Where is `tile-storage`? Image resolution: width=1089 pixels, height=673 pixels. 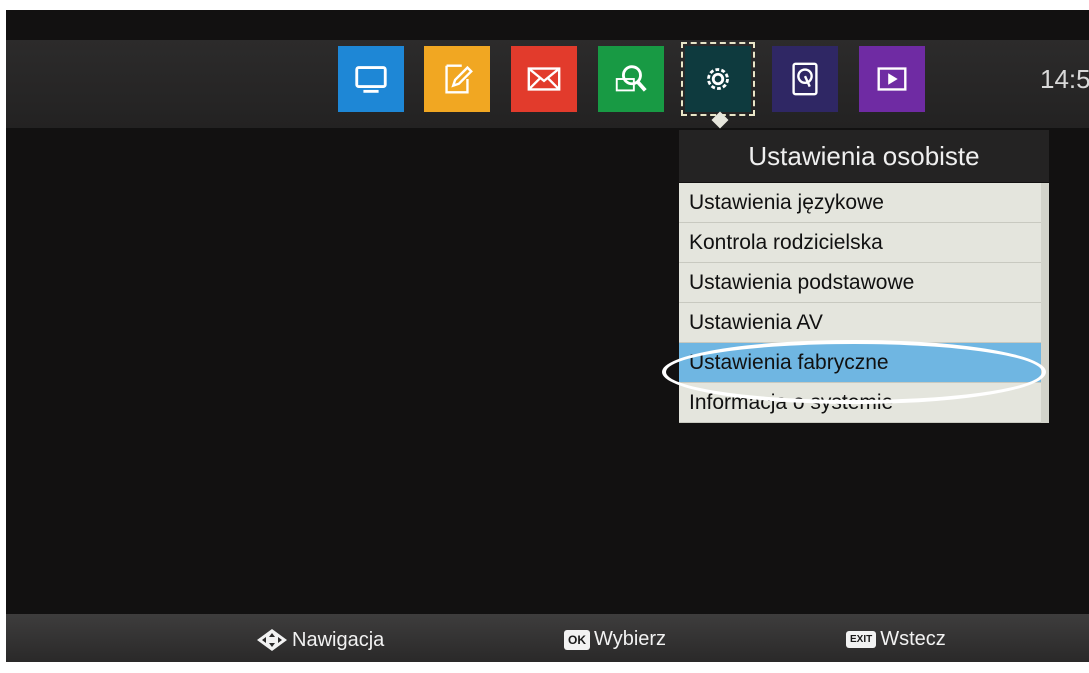 tile-storage is located at coordinates (805, 79).